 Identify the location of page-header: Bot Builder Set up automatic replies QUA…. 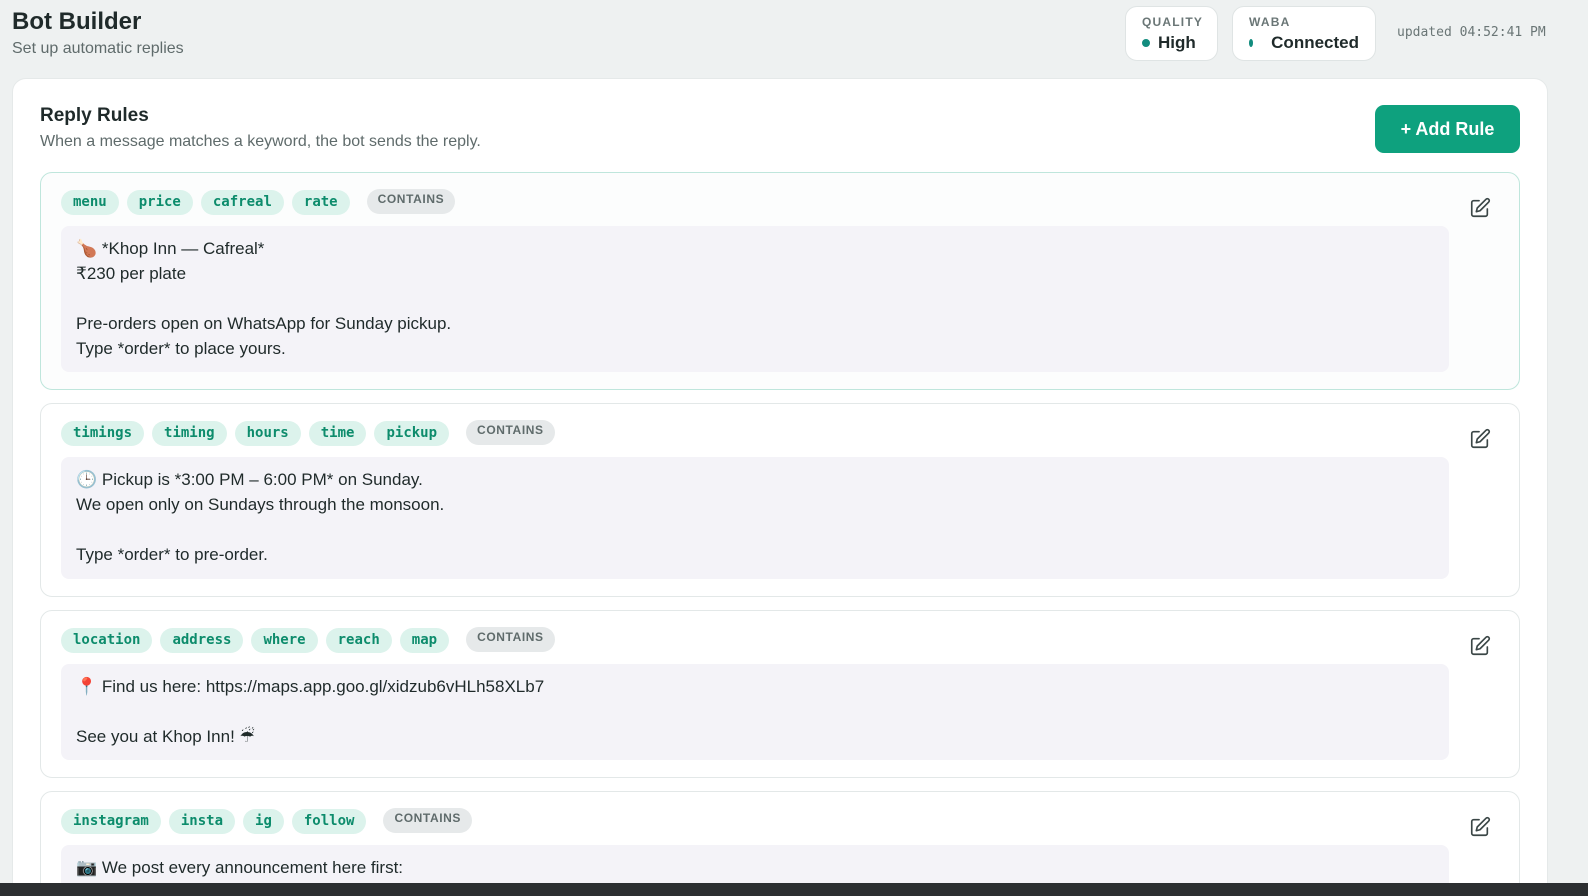
(794, 39).